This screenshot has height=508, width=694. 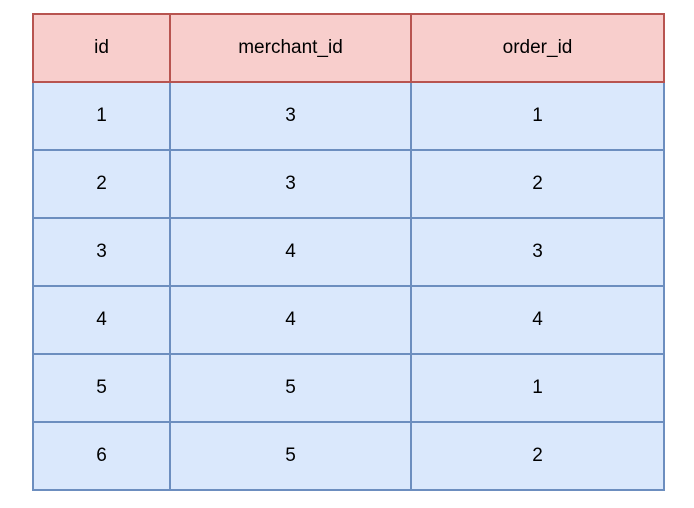 I want to click on cell-id: 2, so click(x=101, y=184).